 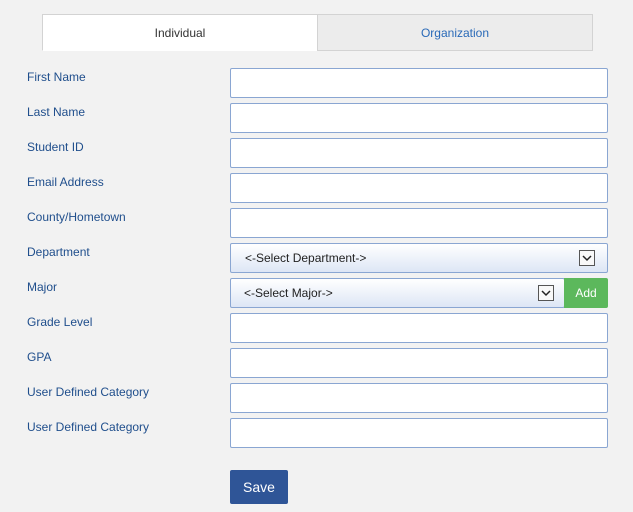 What do you see at coordinates (259, 487) in the screenshot?
I see `save-button: Save` at bounding box center [259, 487].